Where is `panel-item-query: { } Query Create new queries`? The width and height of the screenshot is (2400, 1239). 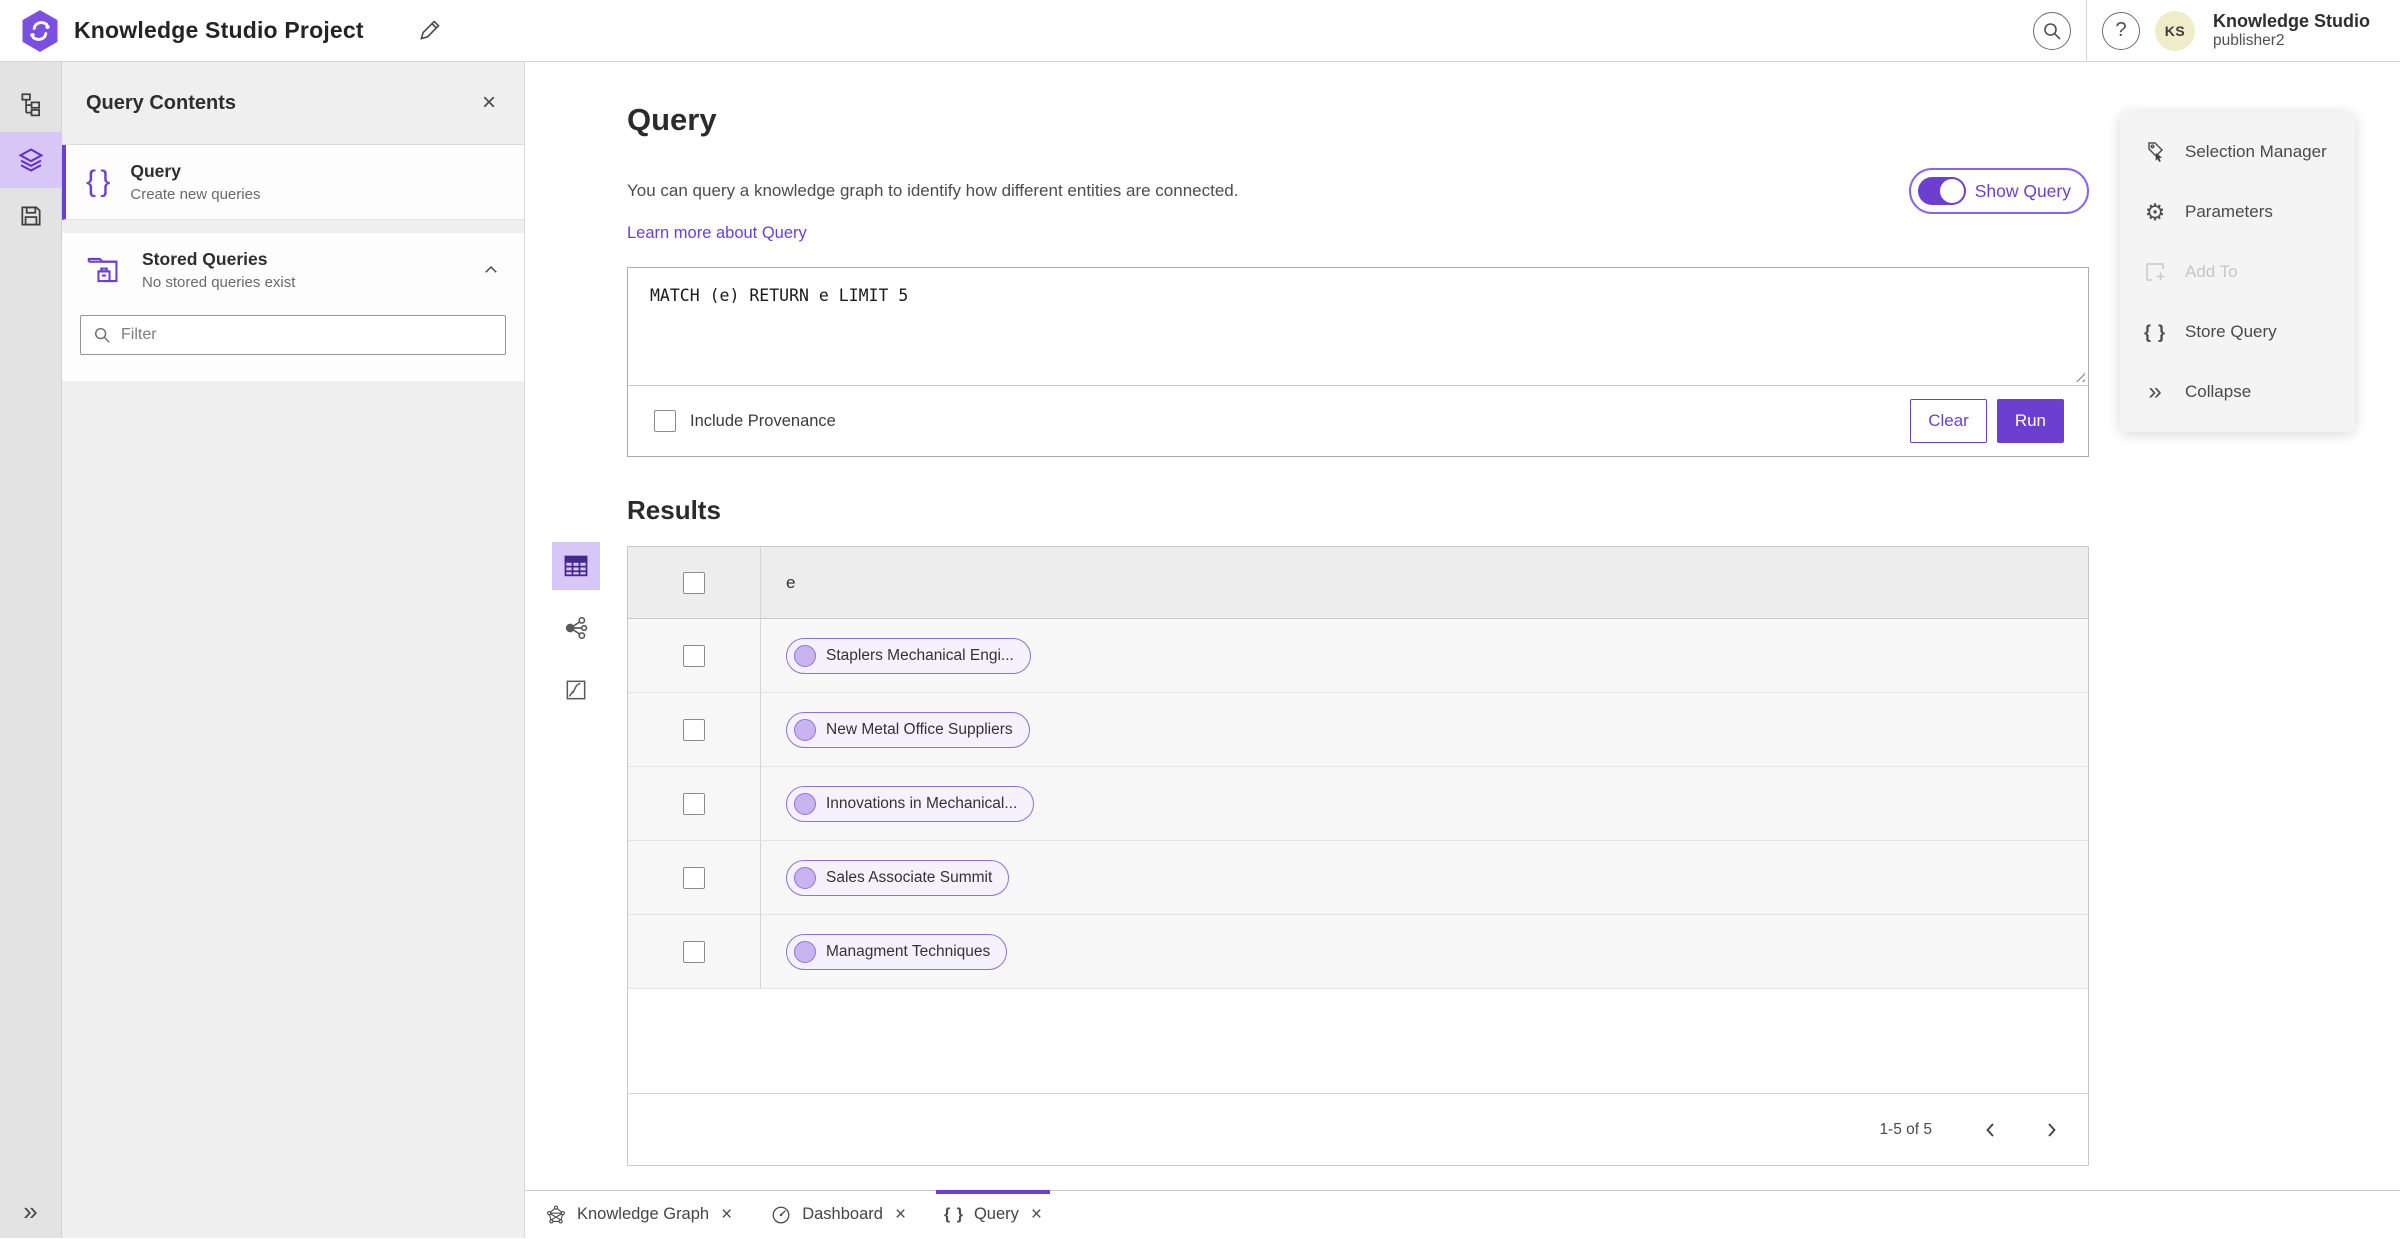 panel-item-query: { } Query Create new queries is located at coordinates (293, 182).